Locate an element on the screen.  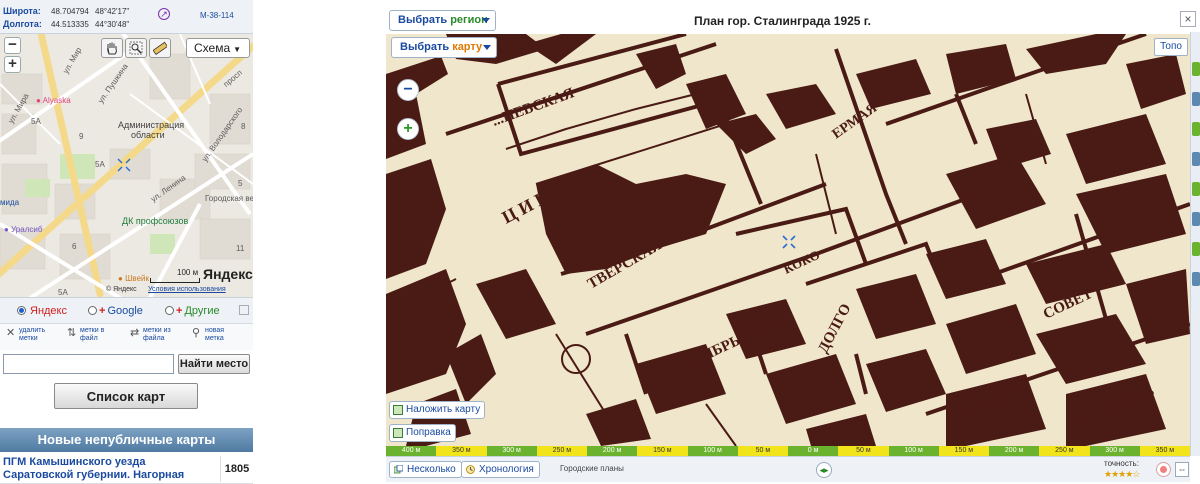
yandex-zoom-out-button: − is located at coordinates (12, 45).